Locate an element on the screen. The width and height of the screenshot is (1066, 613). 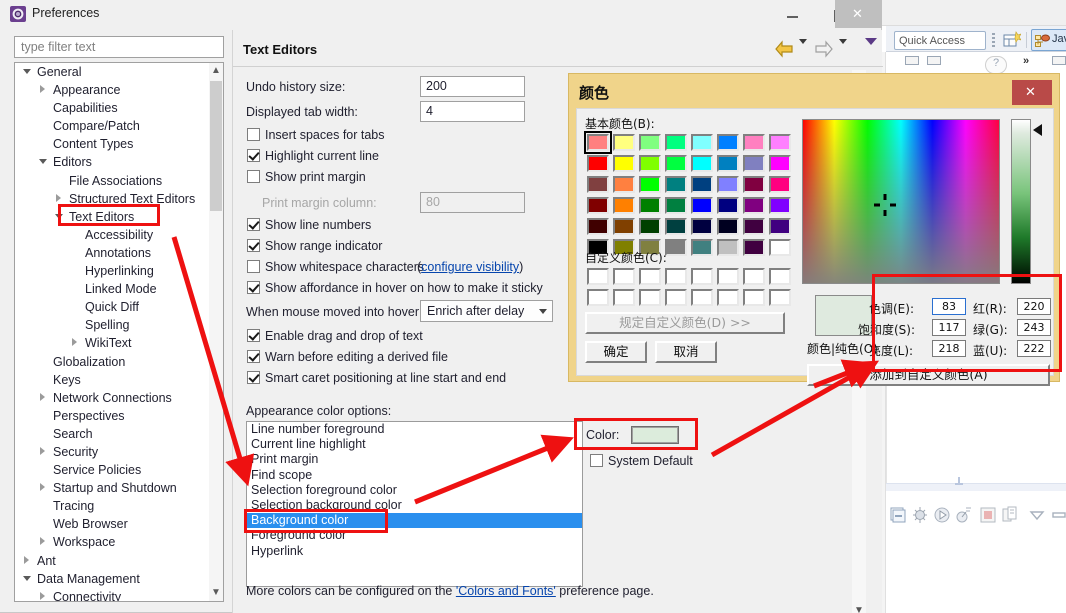
tree-item-content-types: Content Types is located at coordinates (113, 144).